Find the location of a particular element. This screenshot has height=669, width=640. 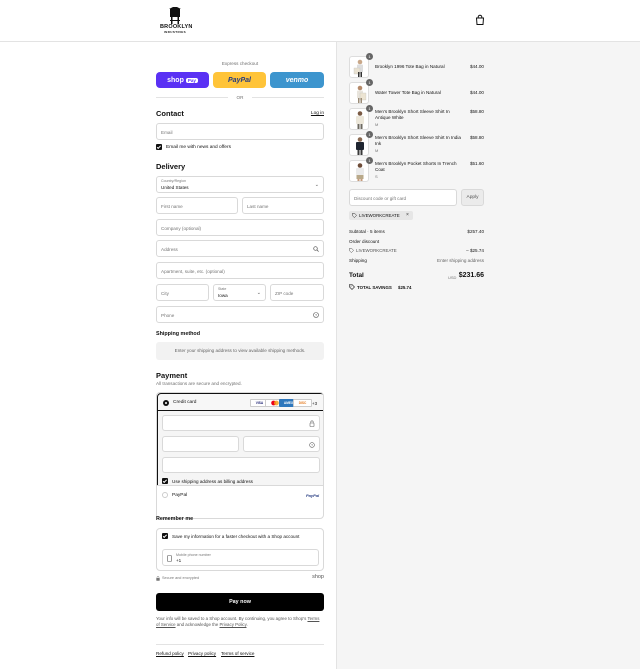

credit-card-option: Credit card VISA AMEX DISC +3 is located at coordinates (240, 402).